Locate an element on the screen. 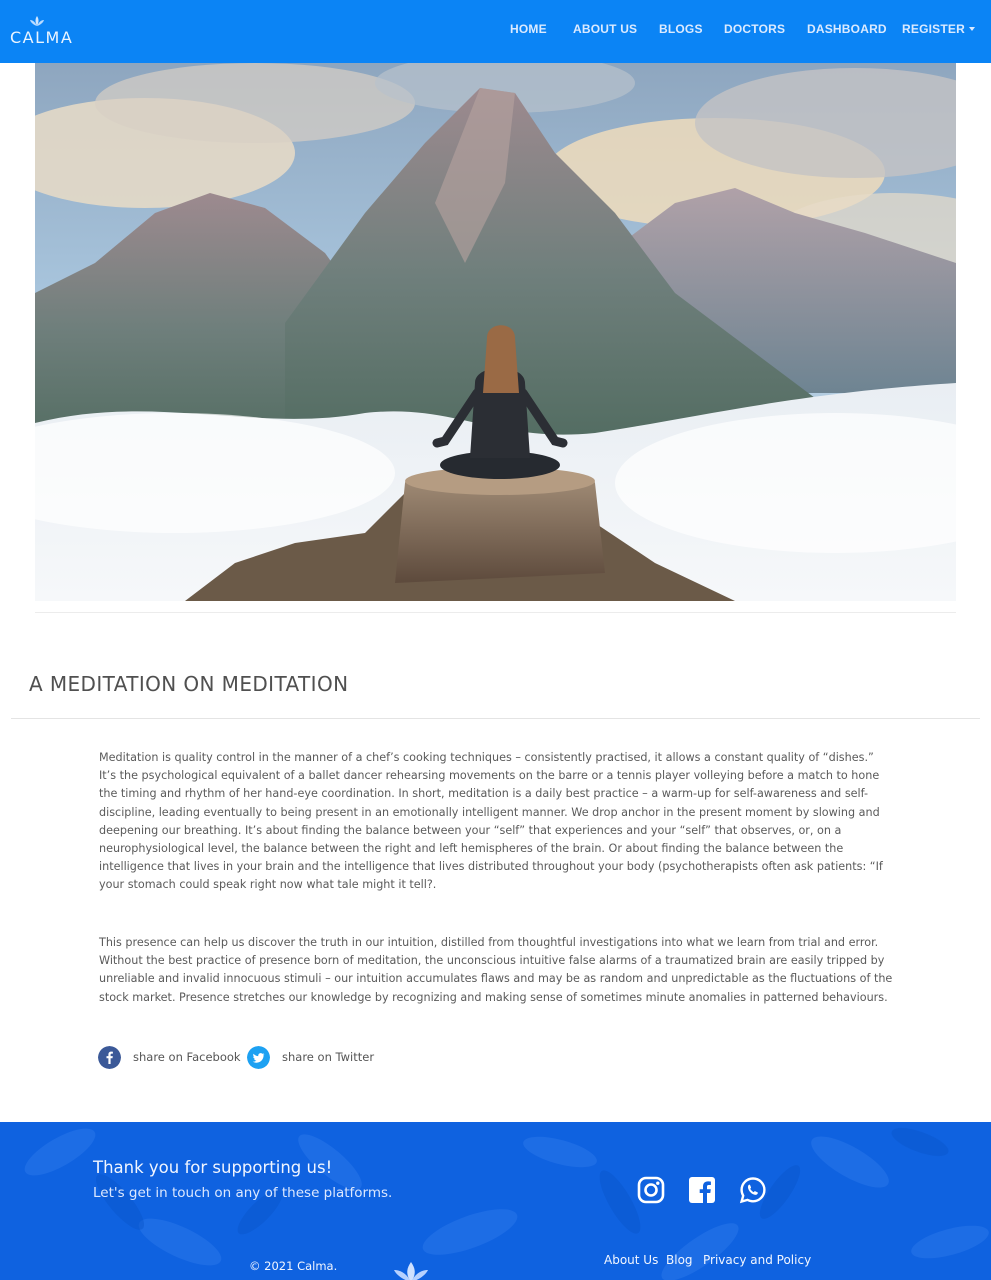  lotus-logo-icon is located at coordinates (411, 1271).